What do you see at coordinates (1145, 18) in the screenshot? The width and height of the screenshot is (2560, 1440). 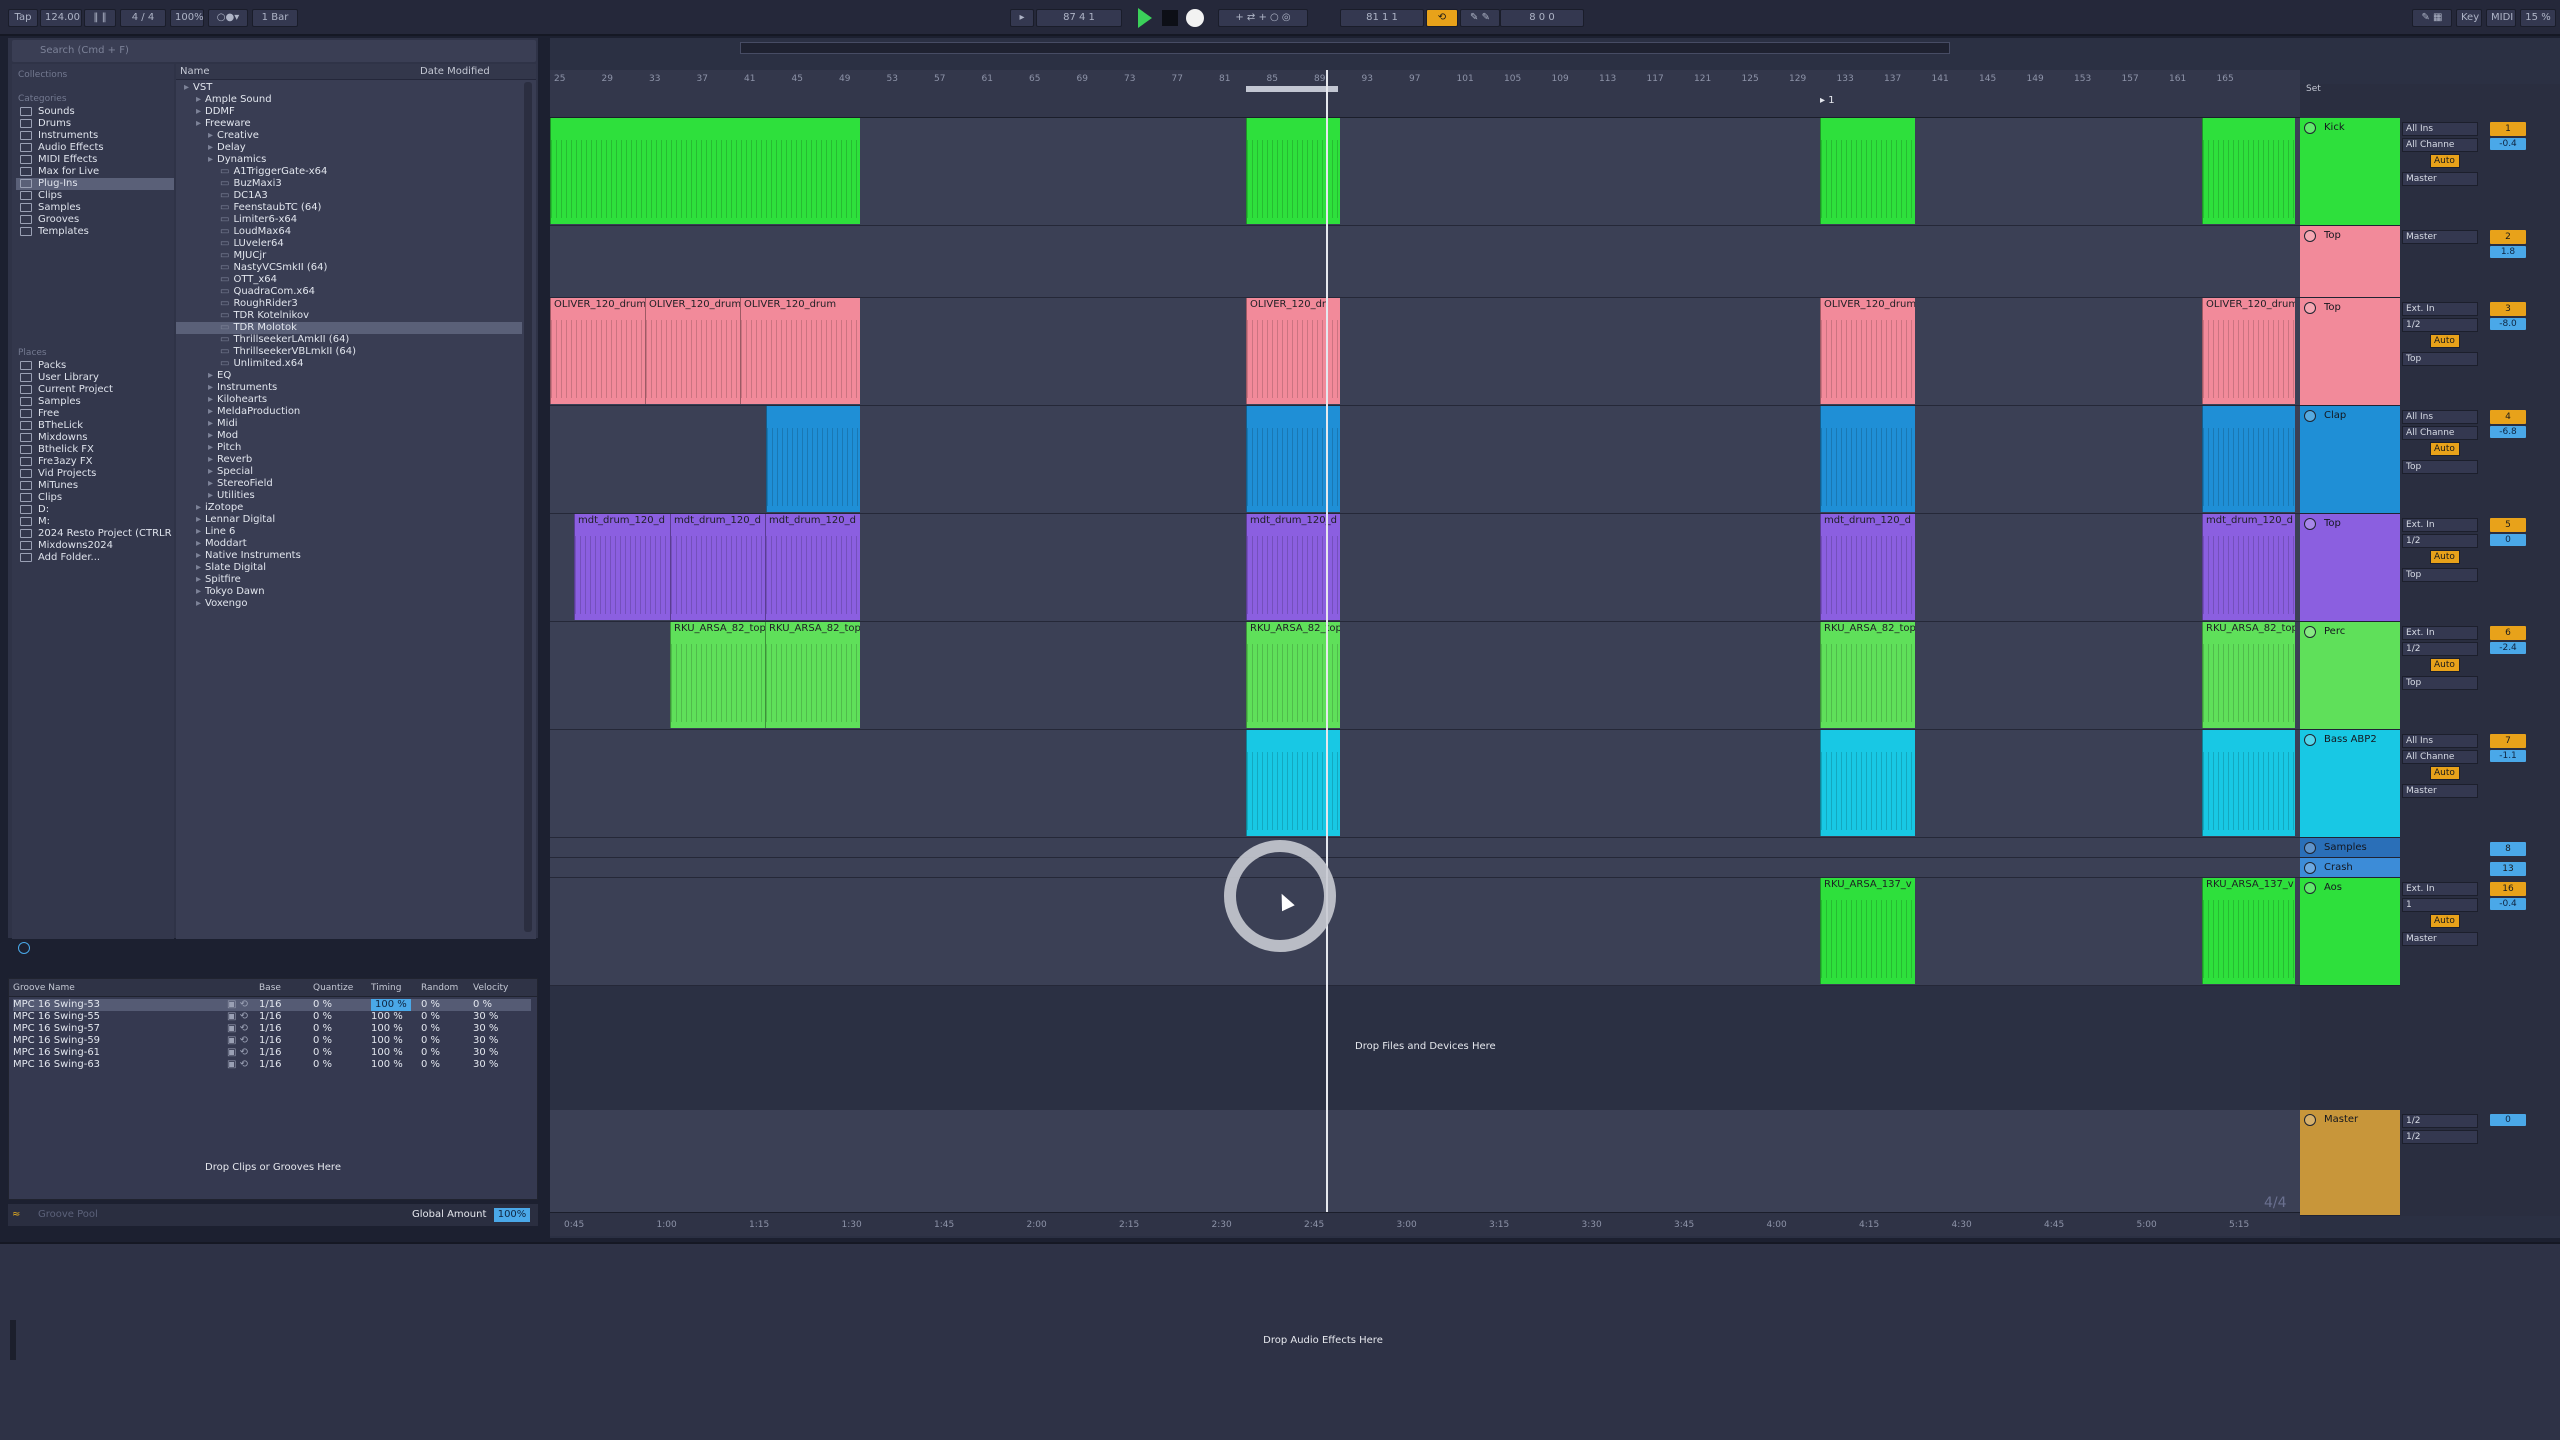 I see `play-icon` at bounding box center [1145, 18].